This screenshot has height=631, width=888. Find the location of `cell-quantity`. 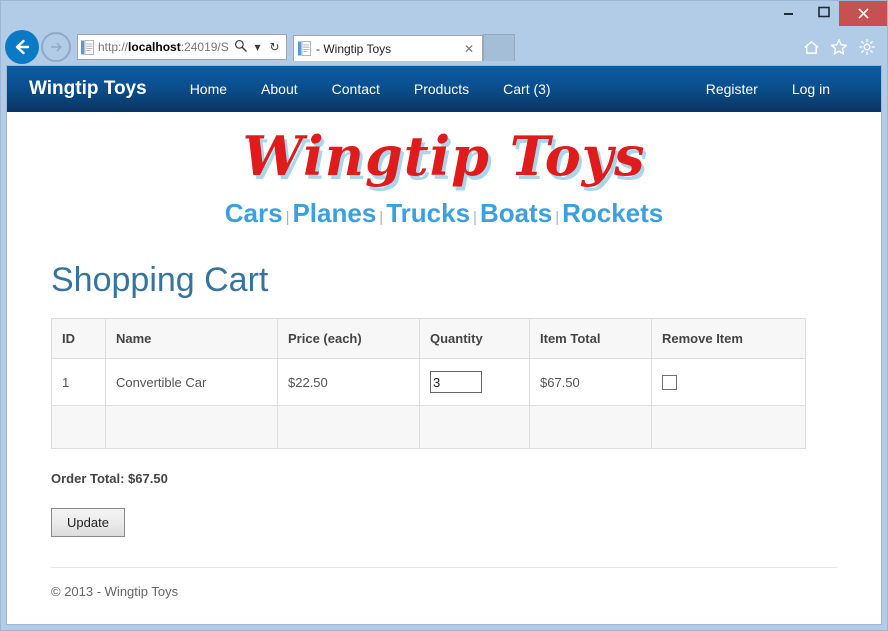

cell-quantity is located at coordinates (474, 382).